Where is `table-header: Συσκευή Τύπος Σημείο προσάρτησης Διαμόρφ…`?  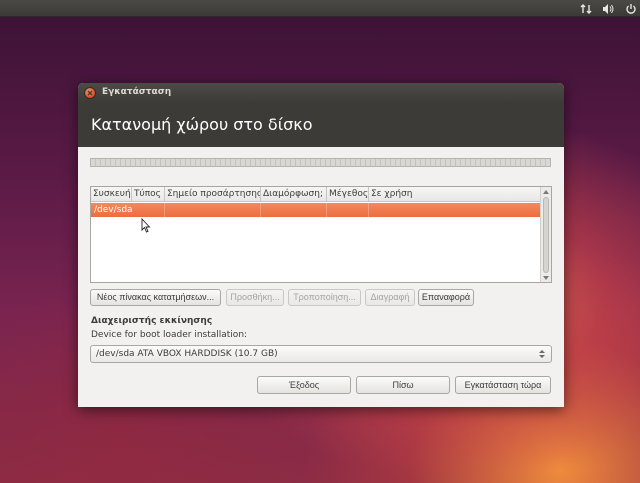 table-header: Συσκευή Τύπος Σημείο προσάρτησης Διαμόρφ… is located at coordinates (316, 194).